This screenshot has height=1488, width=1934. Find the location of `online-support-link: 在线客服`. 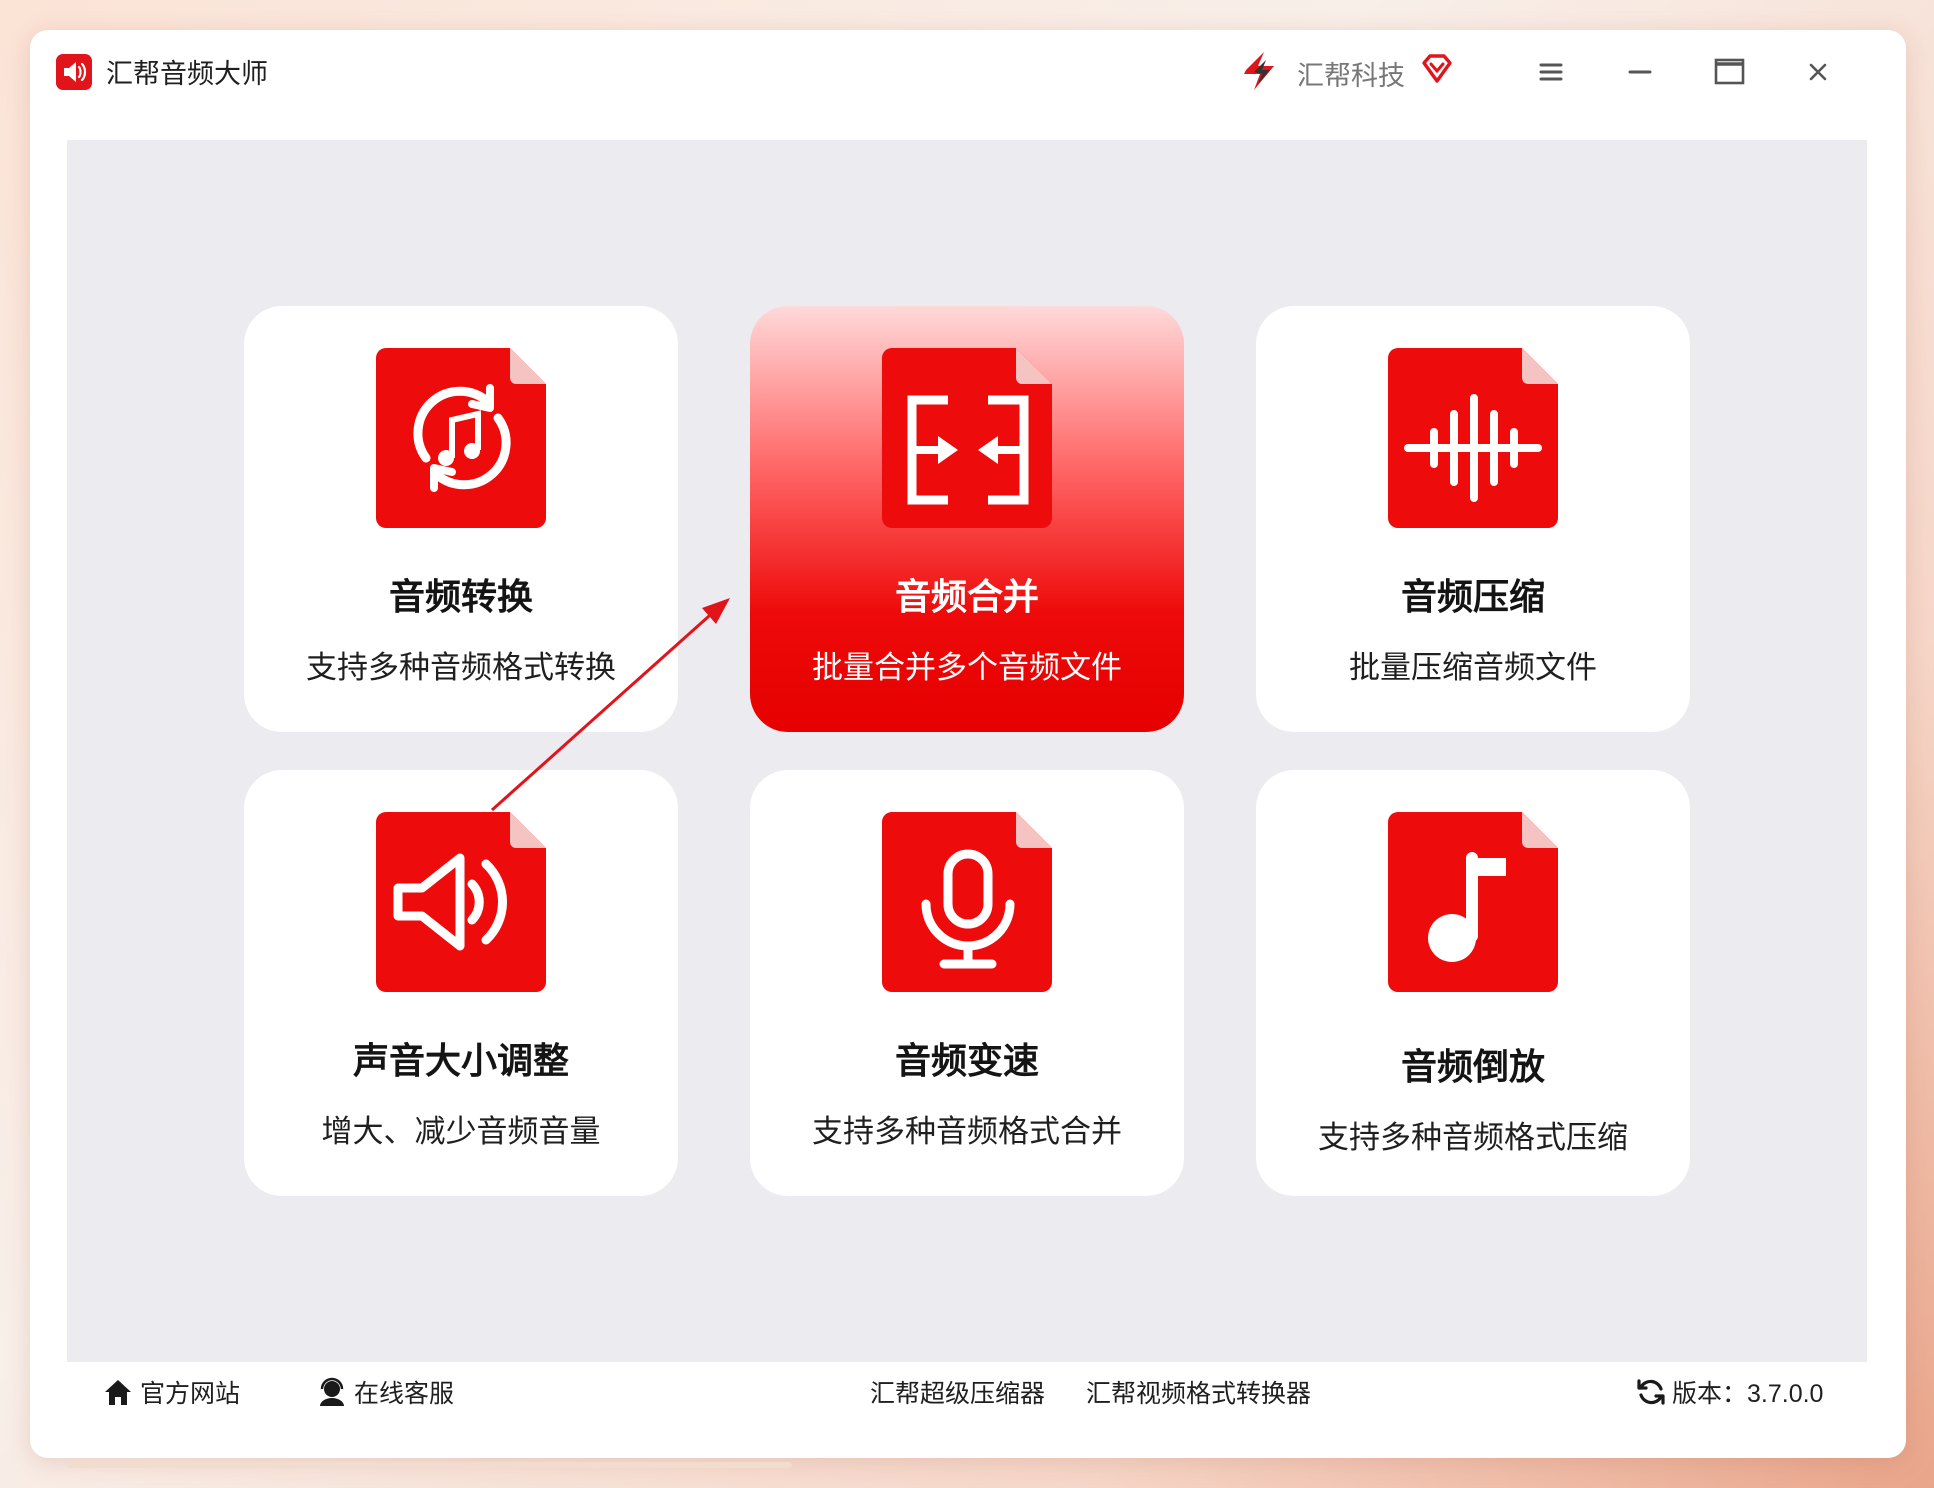

online-support-link: 在线客服 is located at coordinates (385, 1392).